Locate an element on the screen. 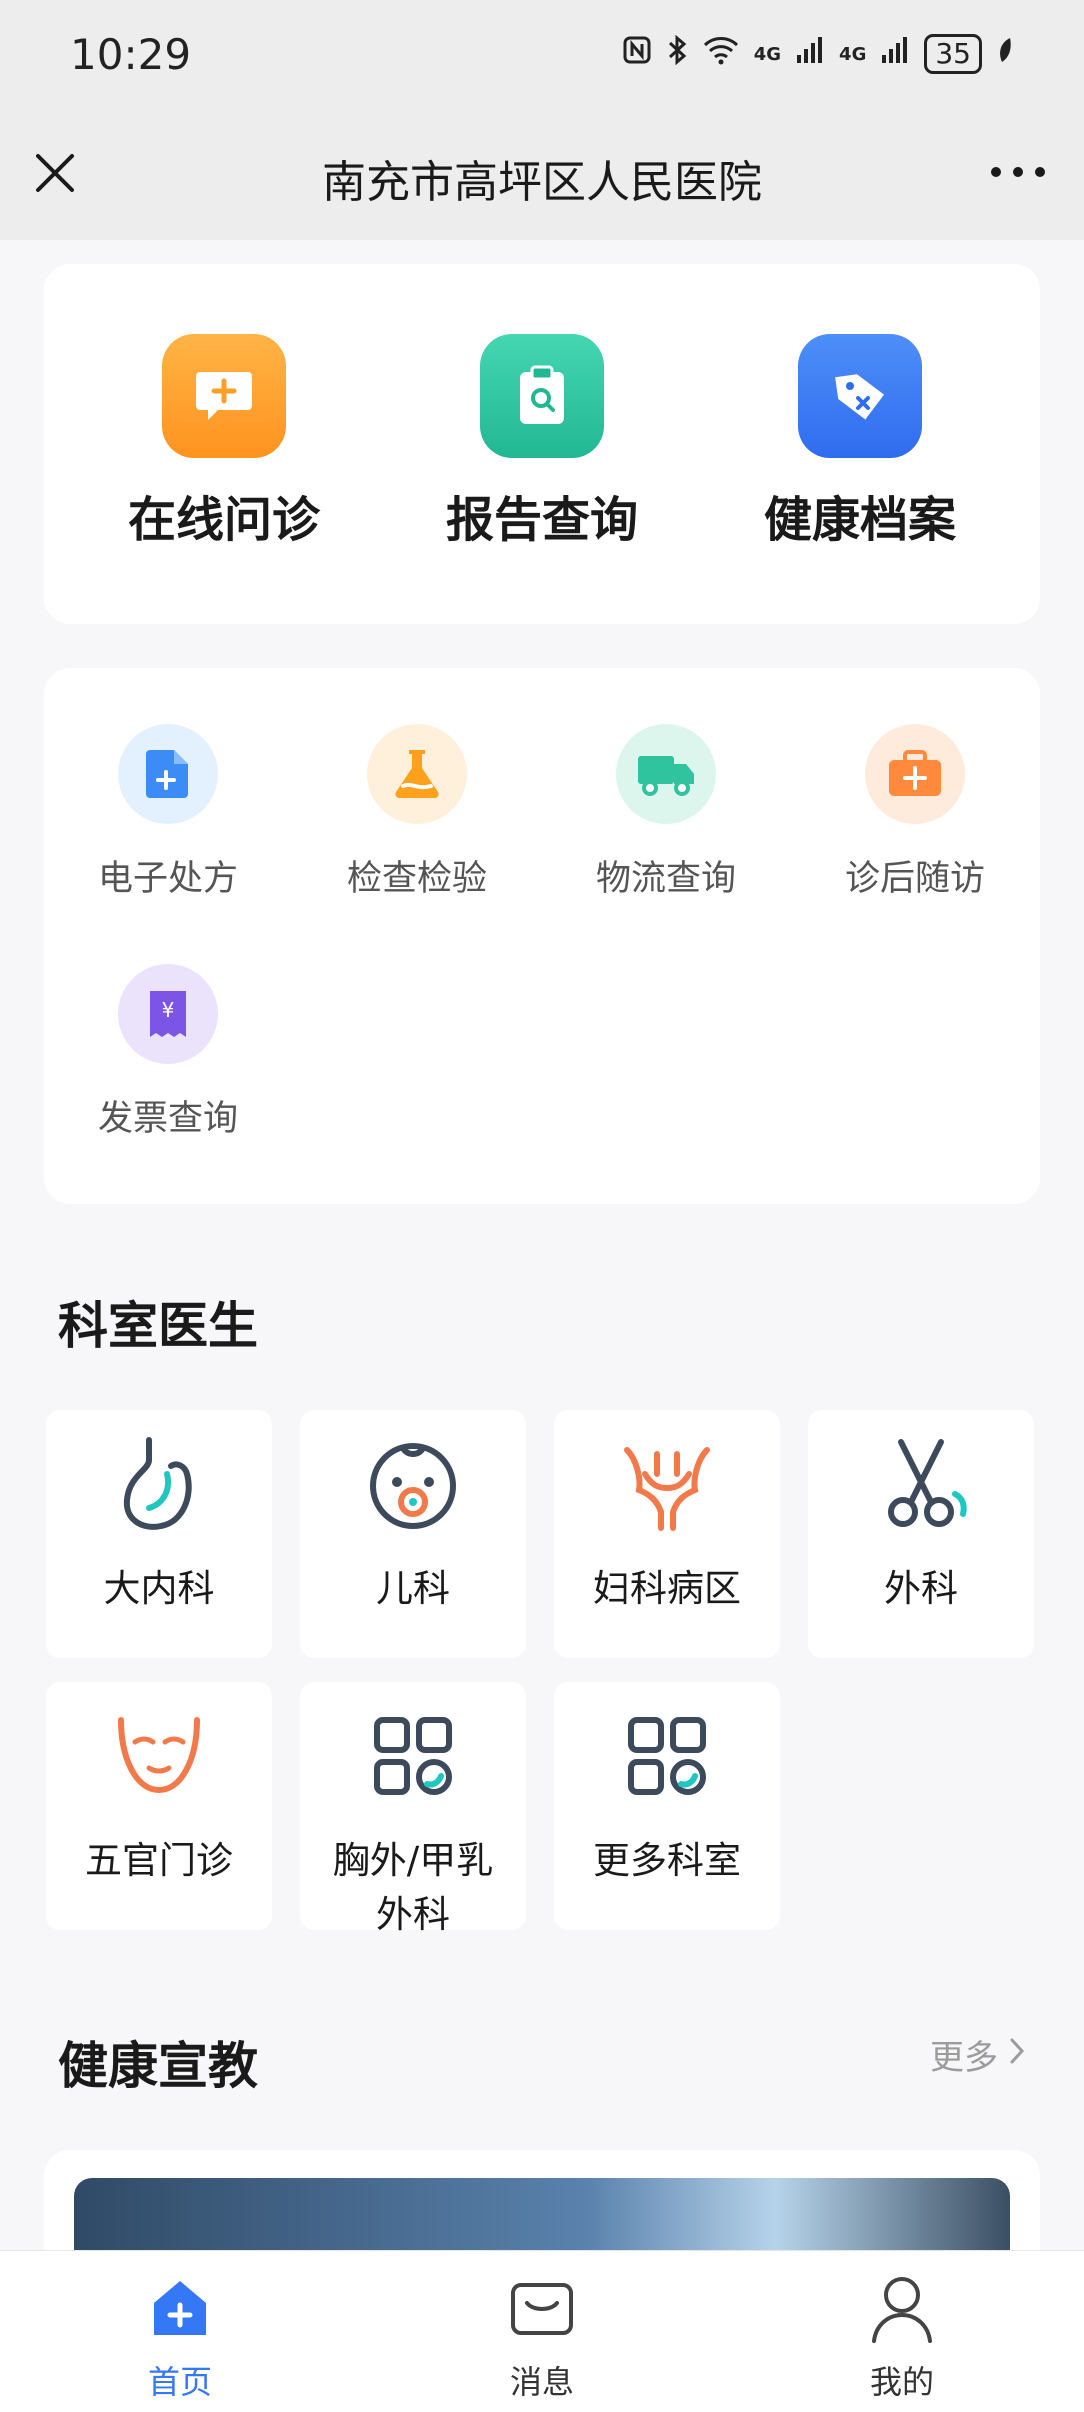 The image size is (1084, 2412). signal-2-label: 4G is located at coordinates (853, 54).